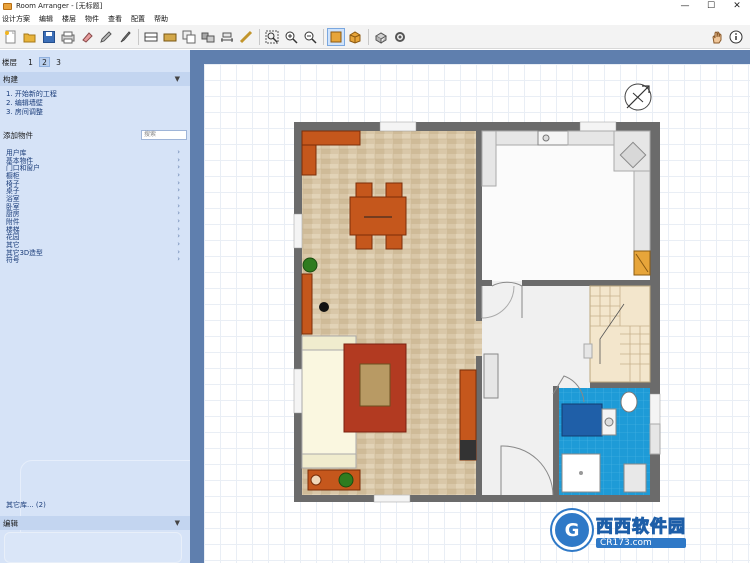 The image size is (750, 563). Describe the element at coordinates (95, 79) in the screenshot. I see `build-section-header: 构建 ▼` at that location.